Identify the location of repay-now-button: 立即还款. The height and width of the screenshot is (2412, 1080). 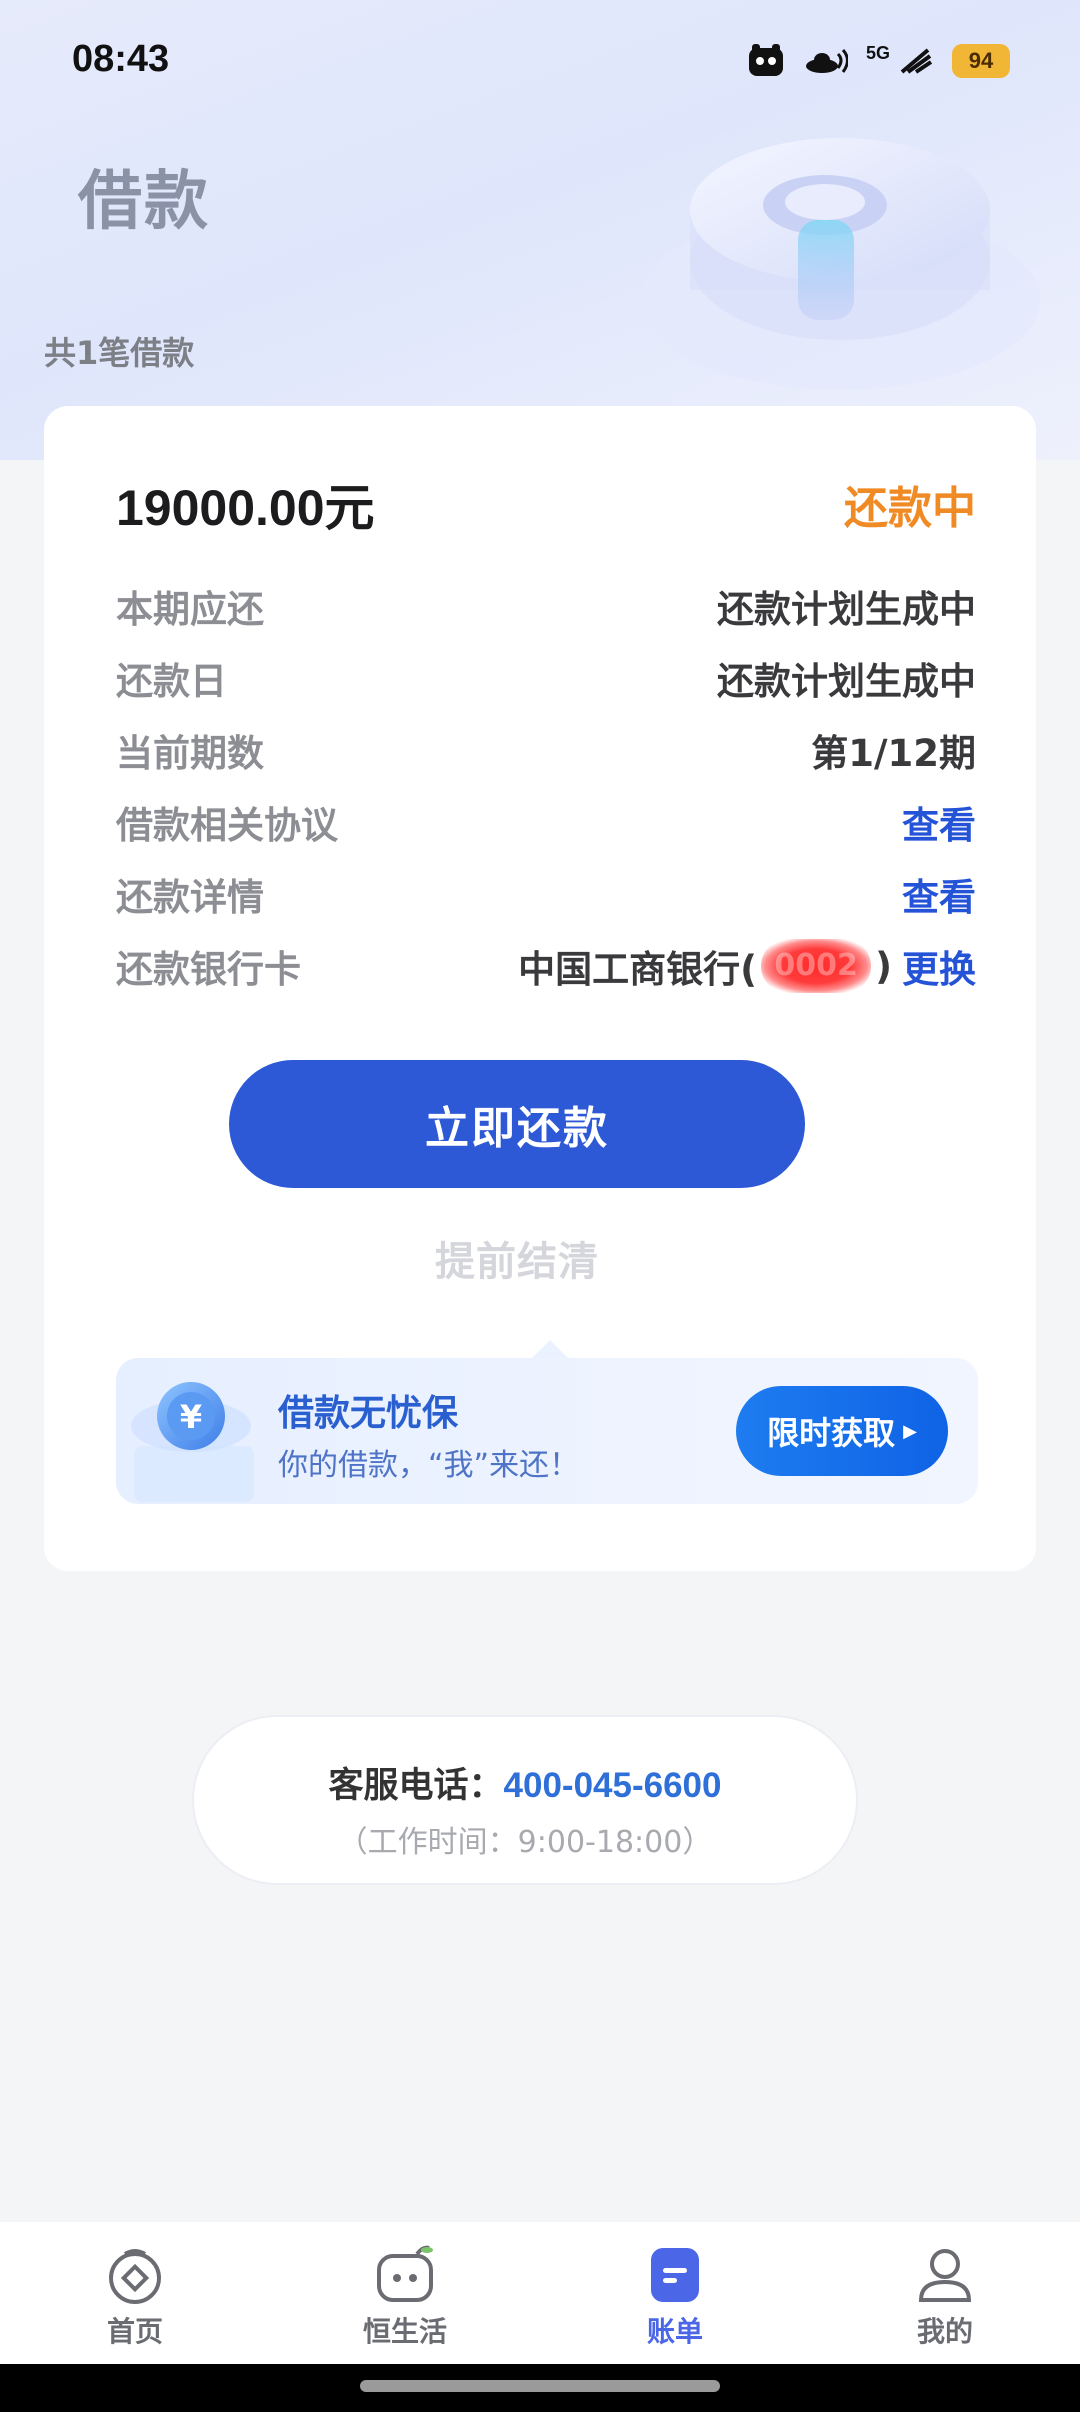
(517, 1124).